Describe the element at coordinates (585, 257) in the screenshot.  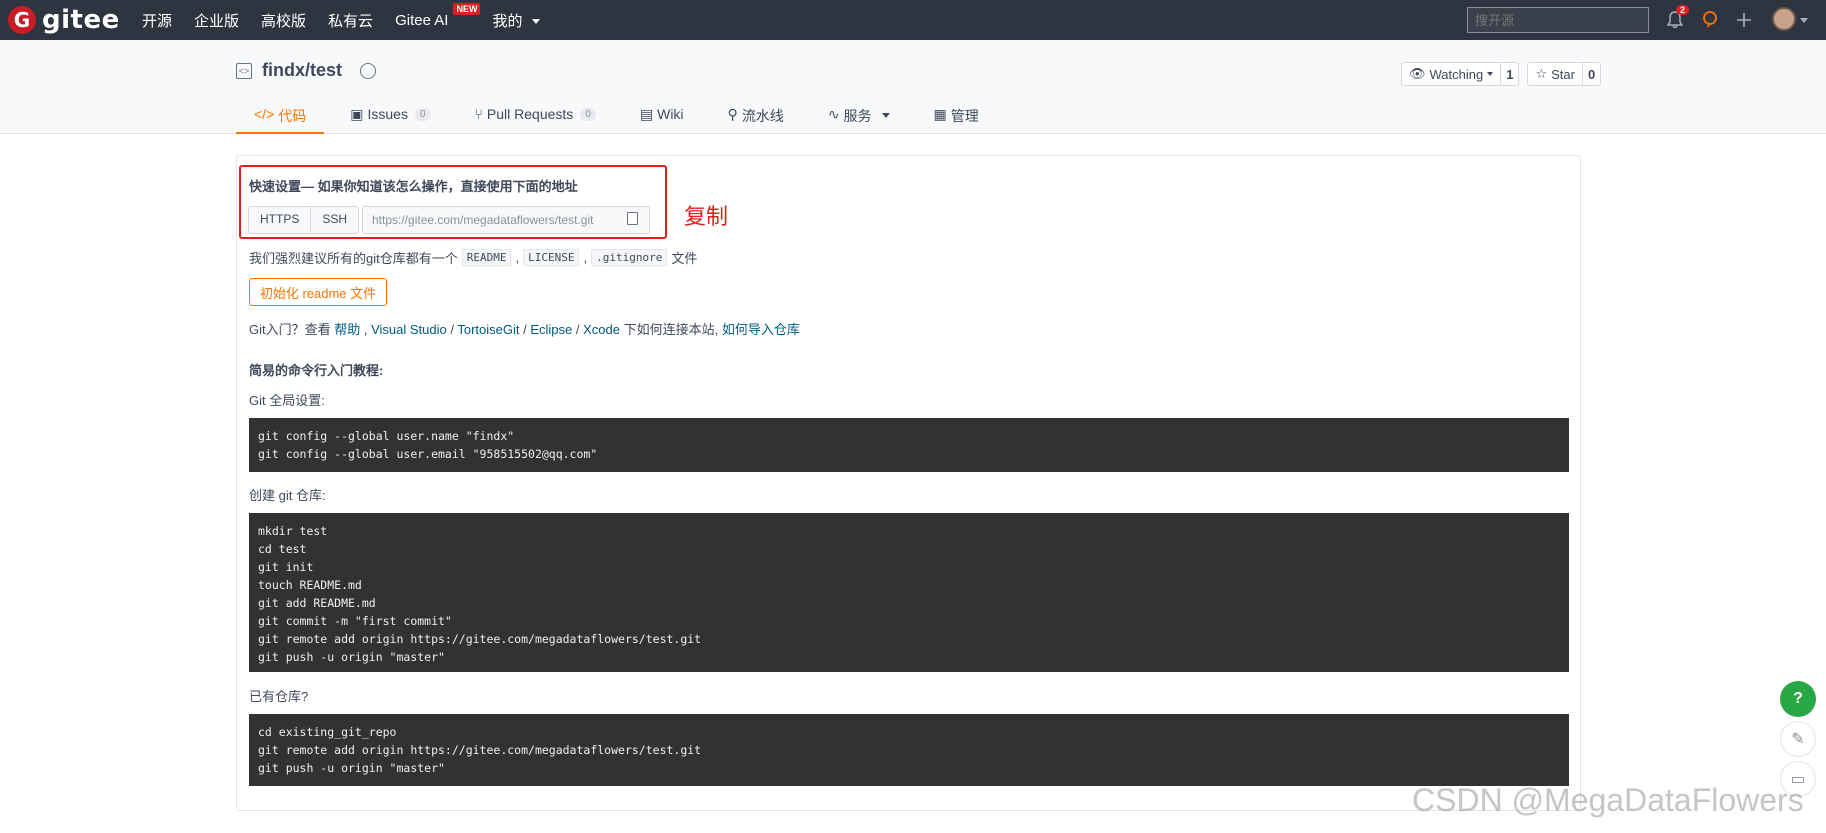
I see `comma: ,` at that location.